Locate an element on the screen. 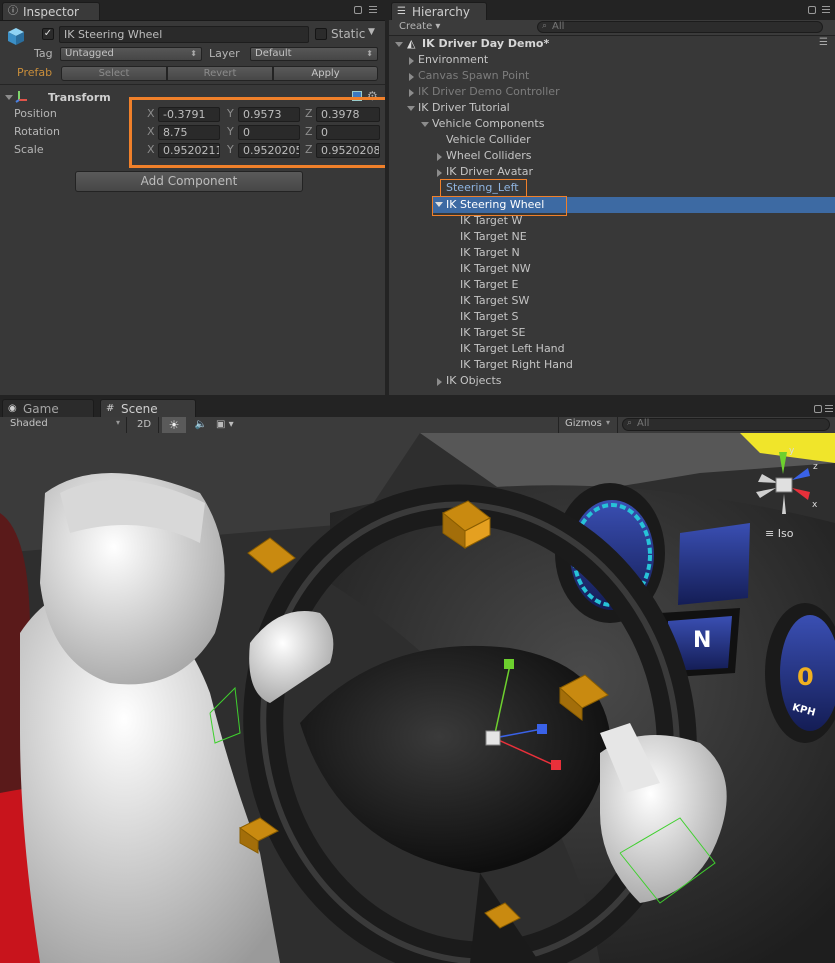 The width and height of the screenshot is (835, 963). search-icon: ⌕ is located at coordinates (545, 26).